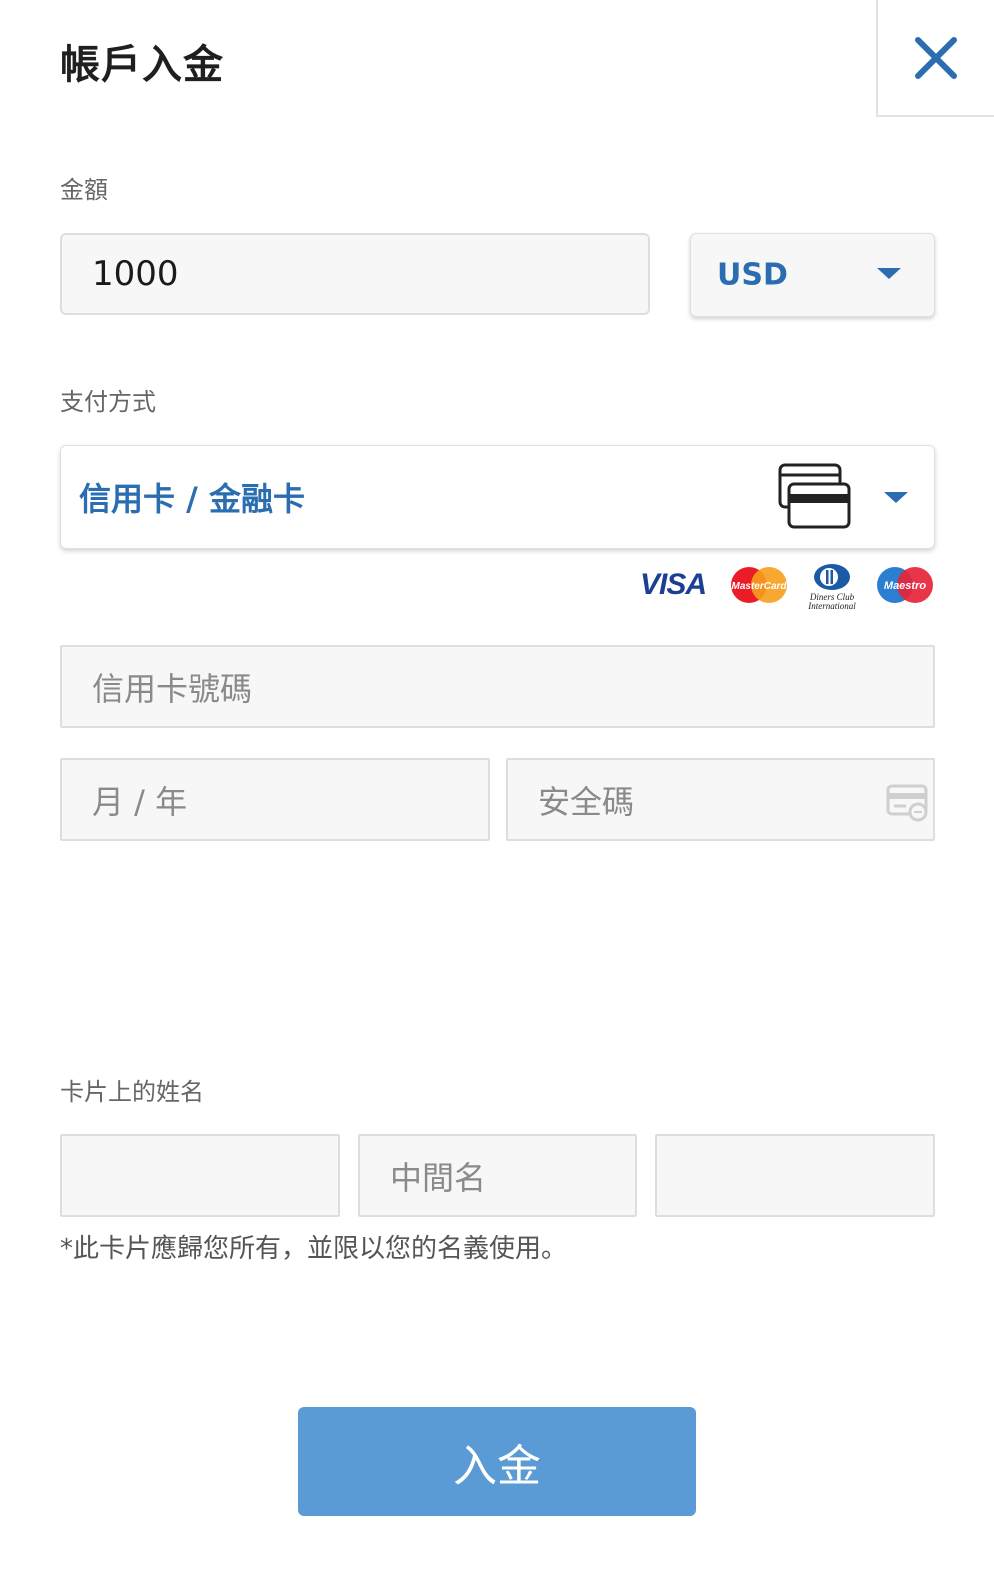 The width and height of the screenshot is (994, 1576). I want to click on deposit-button: 入金, so click(497, 1461).